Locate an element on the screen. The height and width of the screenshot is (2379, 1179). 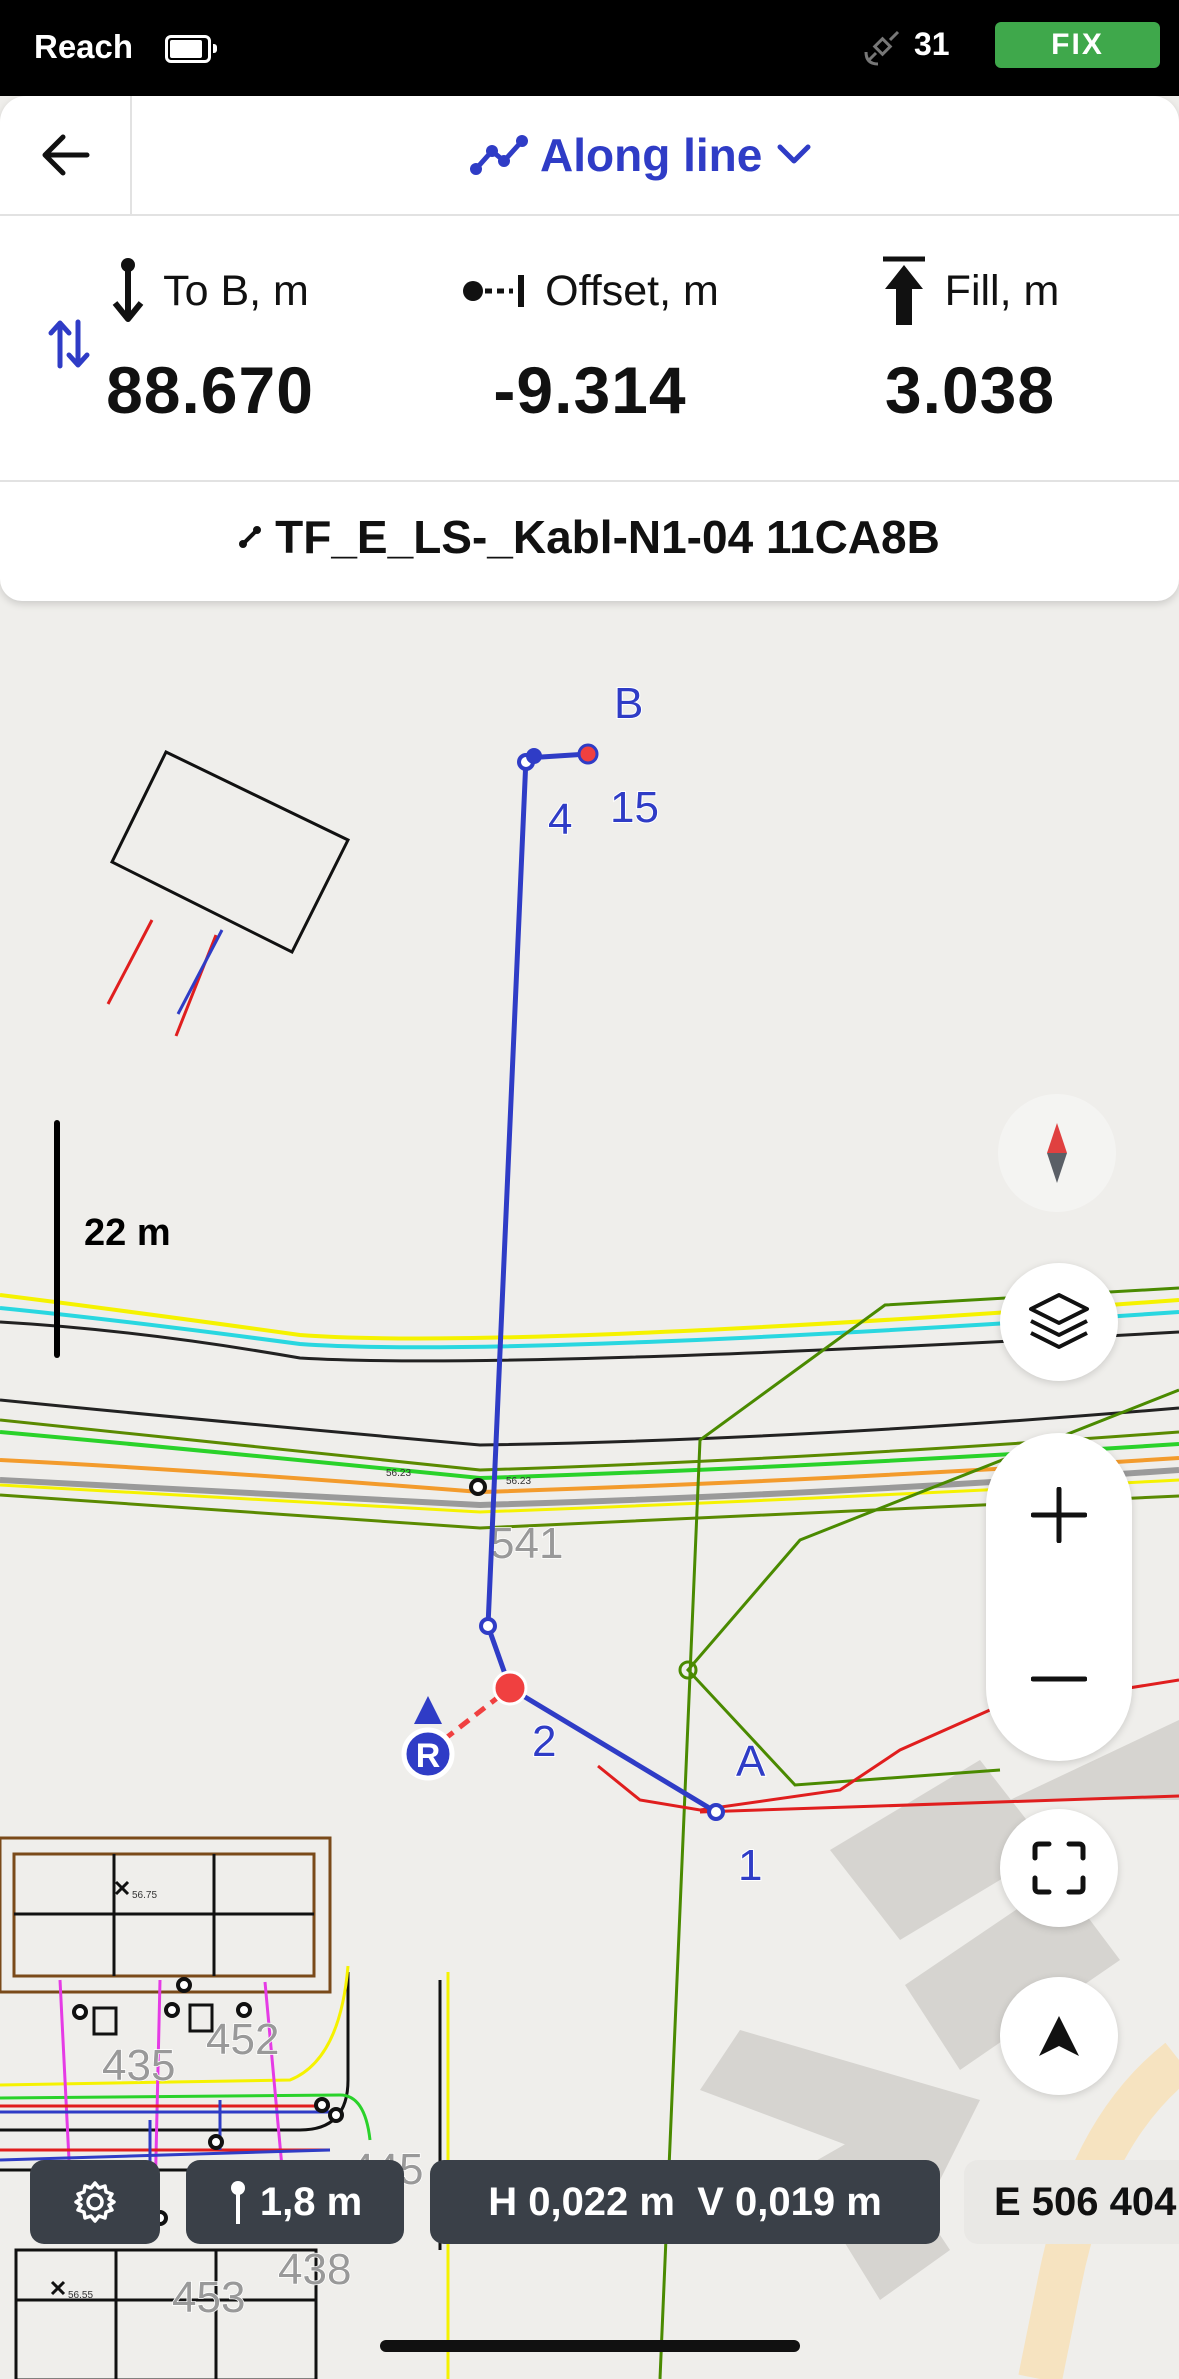
satellite-icon is located at coordinates (882, 48).